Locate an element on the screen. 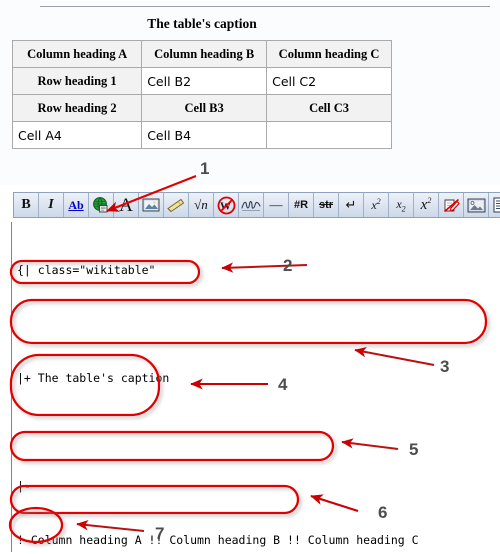 The width and height of the screenshot is (500, 554). strikethrough-icon: str is located at coordinates (326, 205).